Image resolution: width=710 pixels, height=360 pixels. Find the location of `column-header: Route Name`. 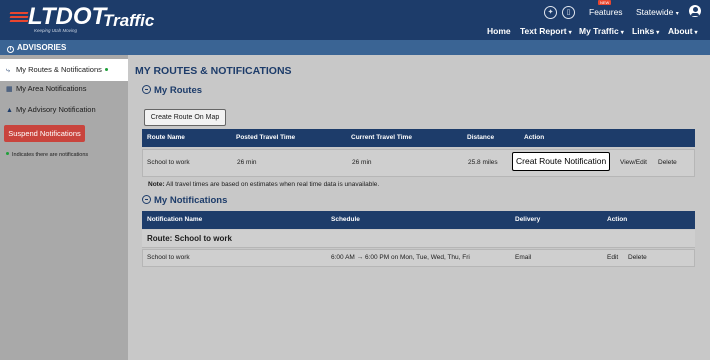

column-header: Route Name is located at coordinates (166, 137).